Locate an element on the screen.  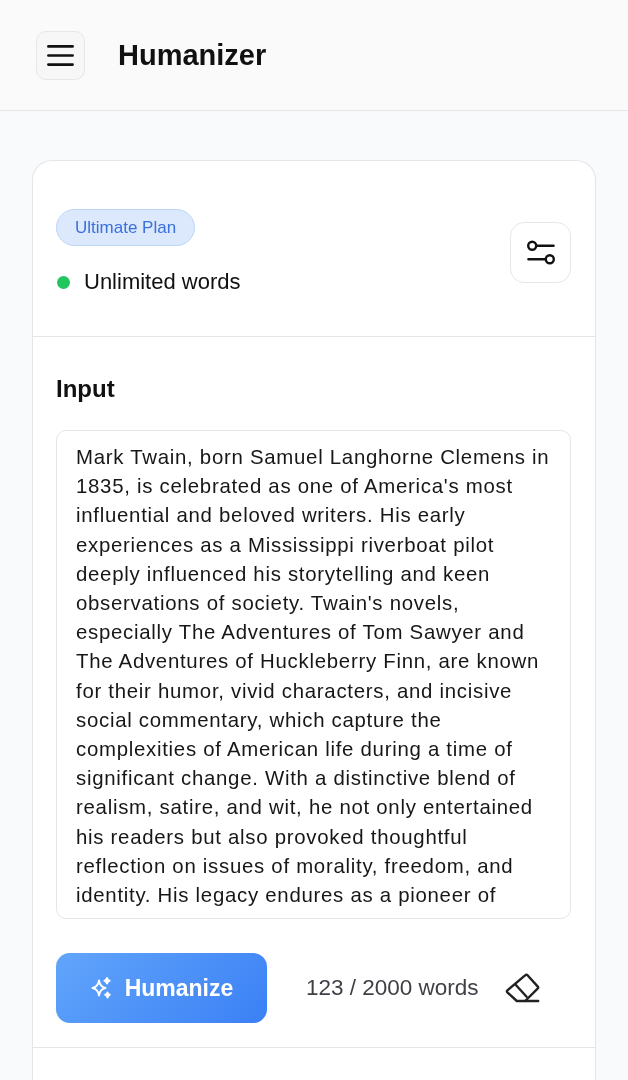
sparkle-icon is located at coordinates (100, 988).